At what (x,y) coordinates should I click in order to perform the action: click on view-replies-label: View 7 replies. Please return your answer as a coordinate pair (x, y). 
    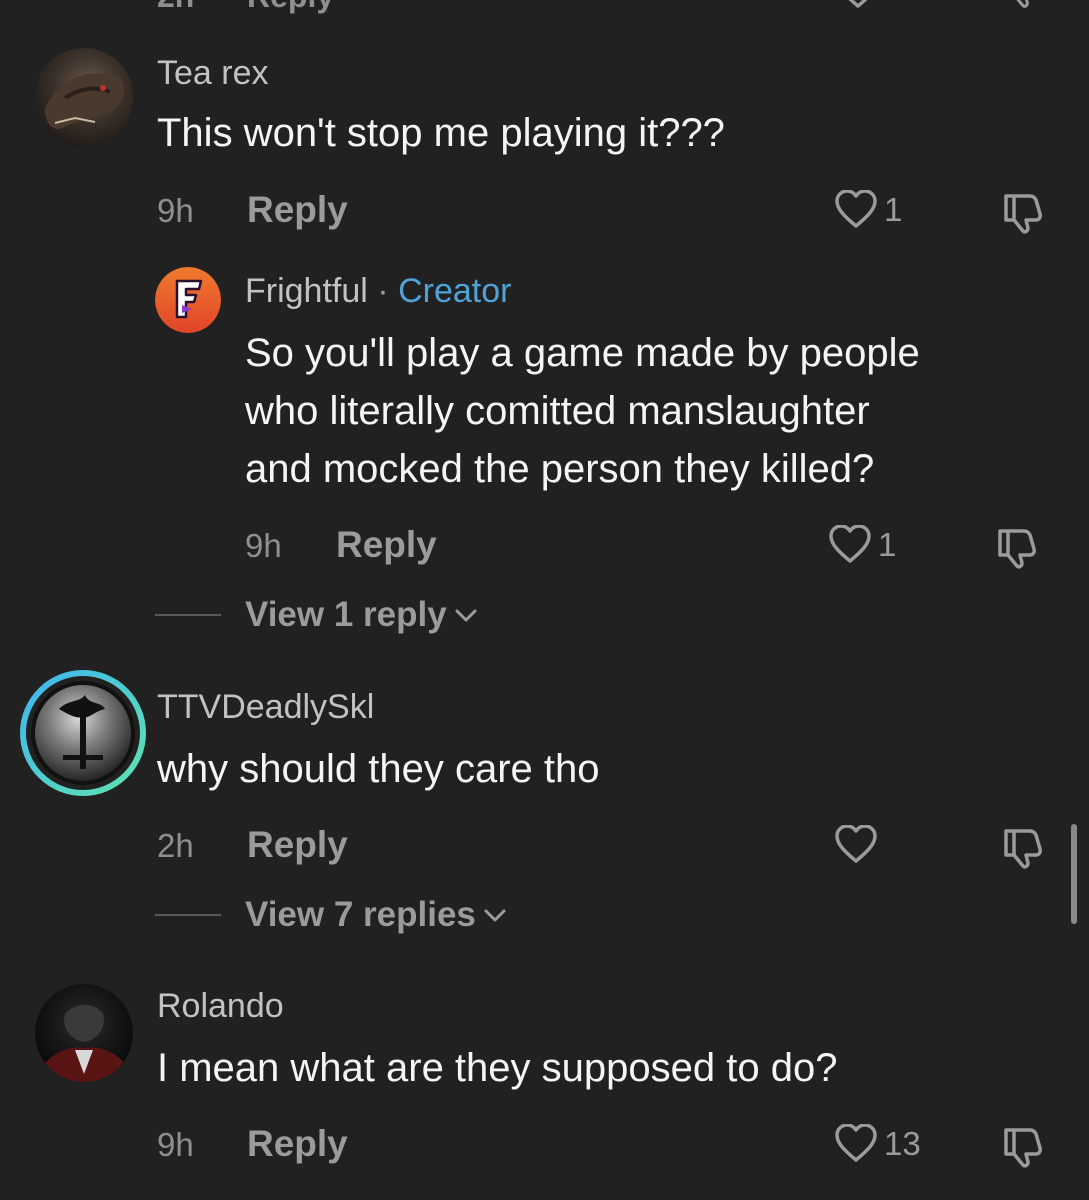
    Looking at the image, I should click on (360, 914).